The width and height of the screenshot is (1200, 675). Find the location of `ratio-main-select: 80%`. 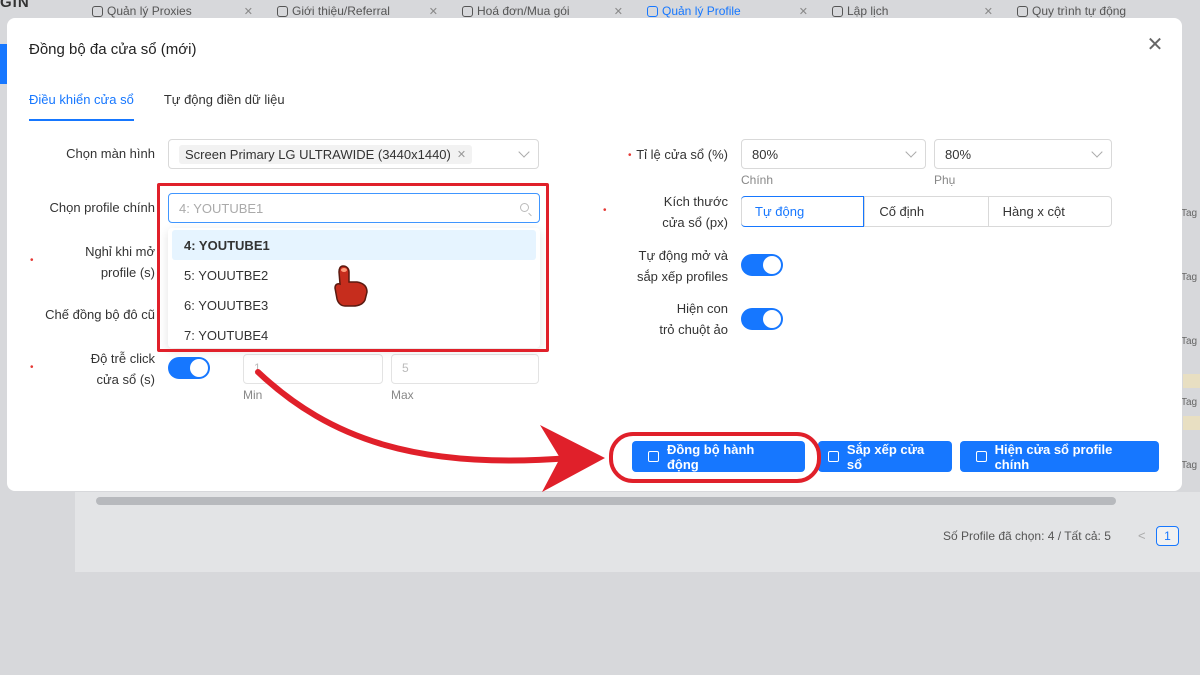

ratio-main-select: 80% is located at coordinates (833, 154).